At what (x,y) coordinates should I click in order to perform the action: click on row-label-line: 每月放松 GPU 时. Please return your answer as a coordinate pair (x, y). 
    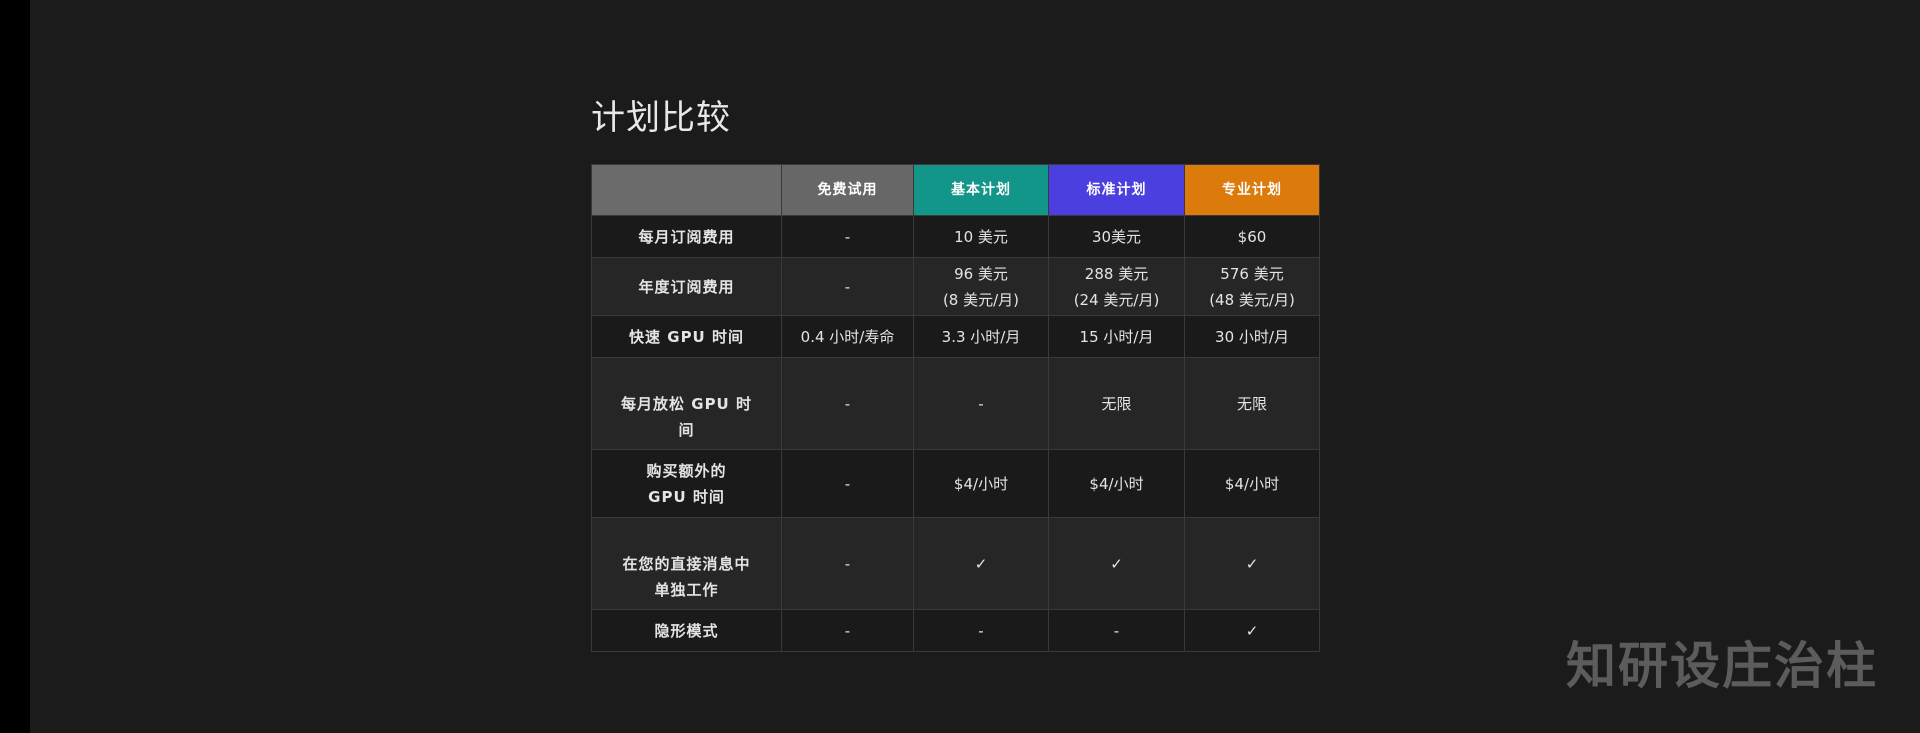
    Looking at the image, I should click on (686, 403).